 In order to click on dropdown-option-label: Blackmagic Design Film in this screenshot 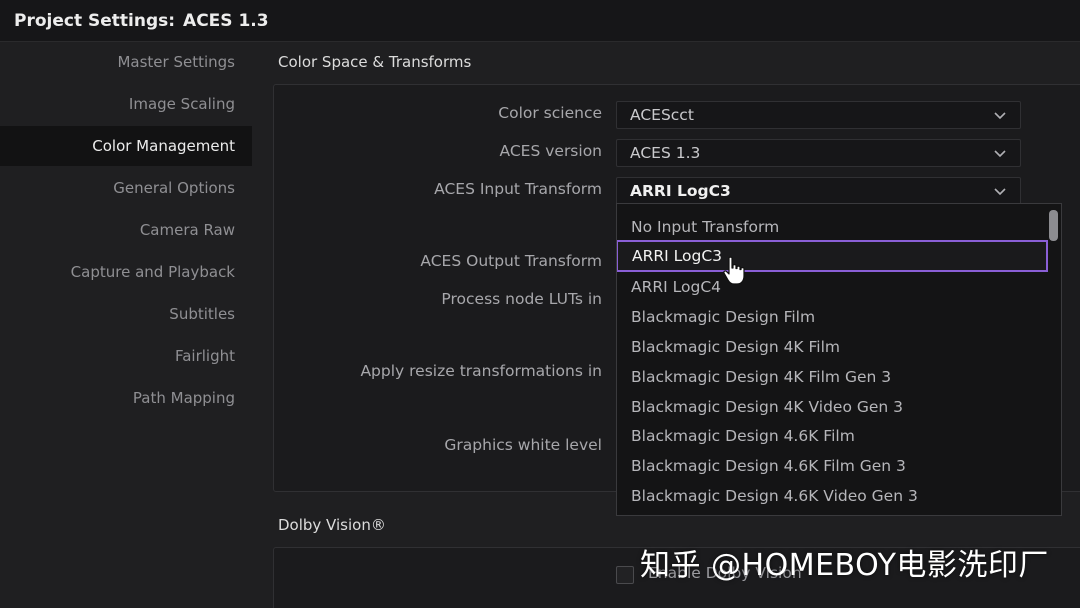, I will do `click(723, 317)`.